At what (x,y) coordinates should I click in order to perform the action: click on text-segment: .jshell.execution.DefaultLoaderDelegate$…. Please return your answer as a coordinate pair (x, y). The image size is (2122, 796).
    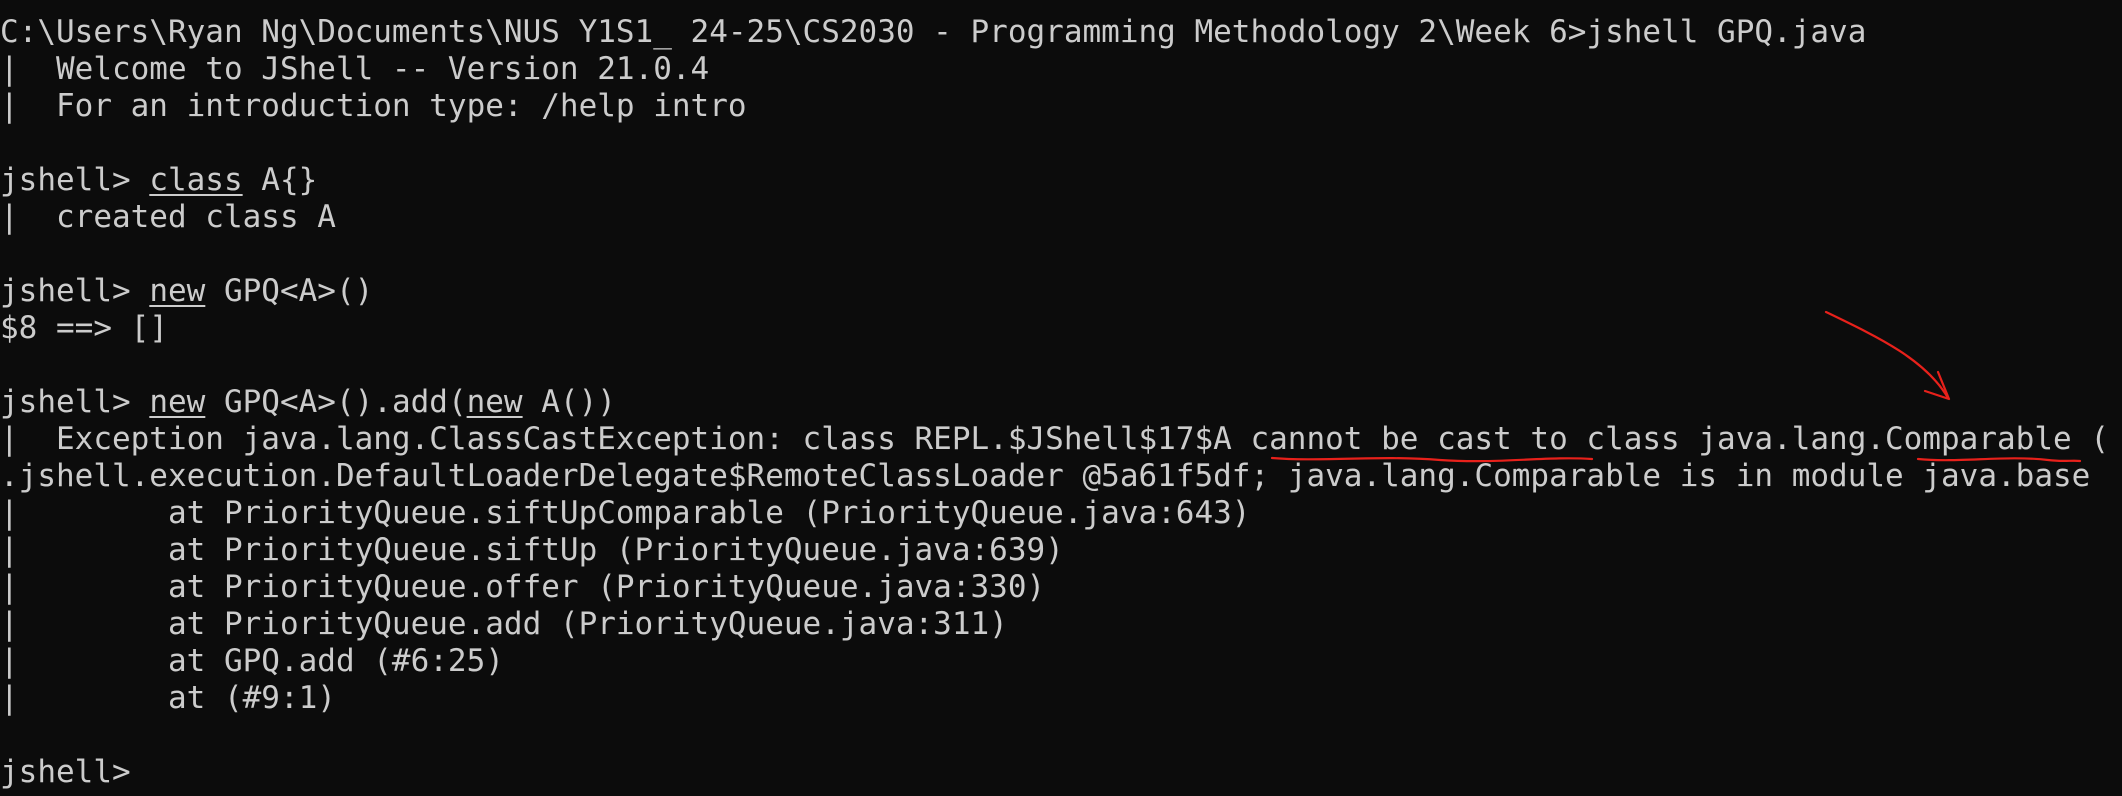
    Looking at the image, I should click on (1045, 476).